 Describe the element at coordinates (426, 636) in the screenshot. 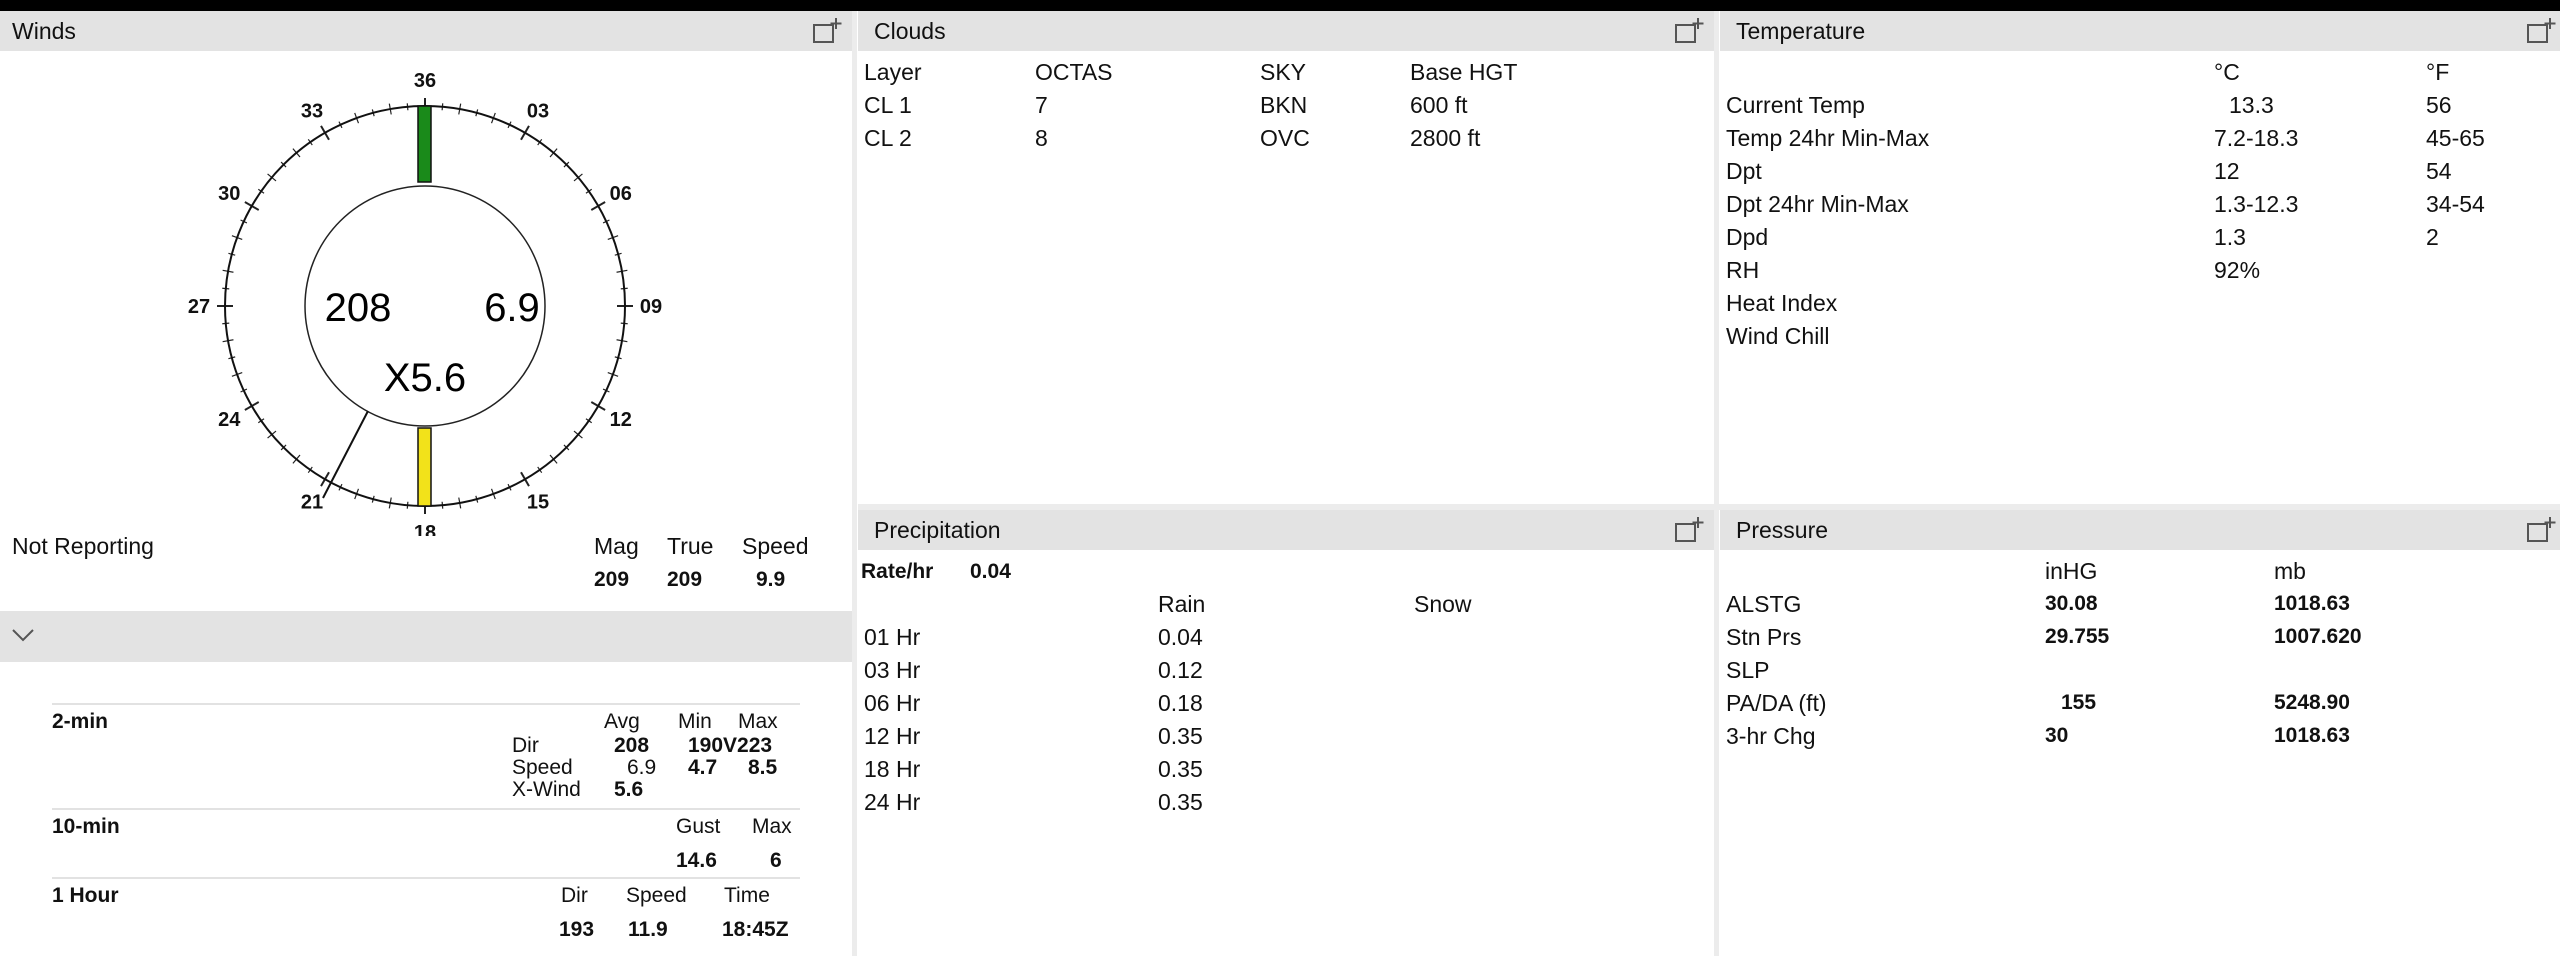

I see `wind-details-toggle` at that location.